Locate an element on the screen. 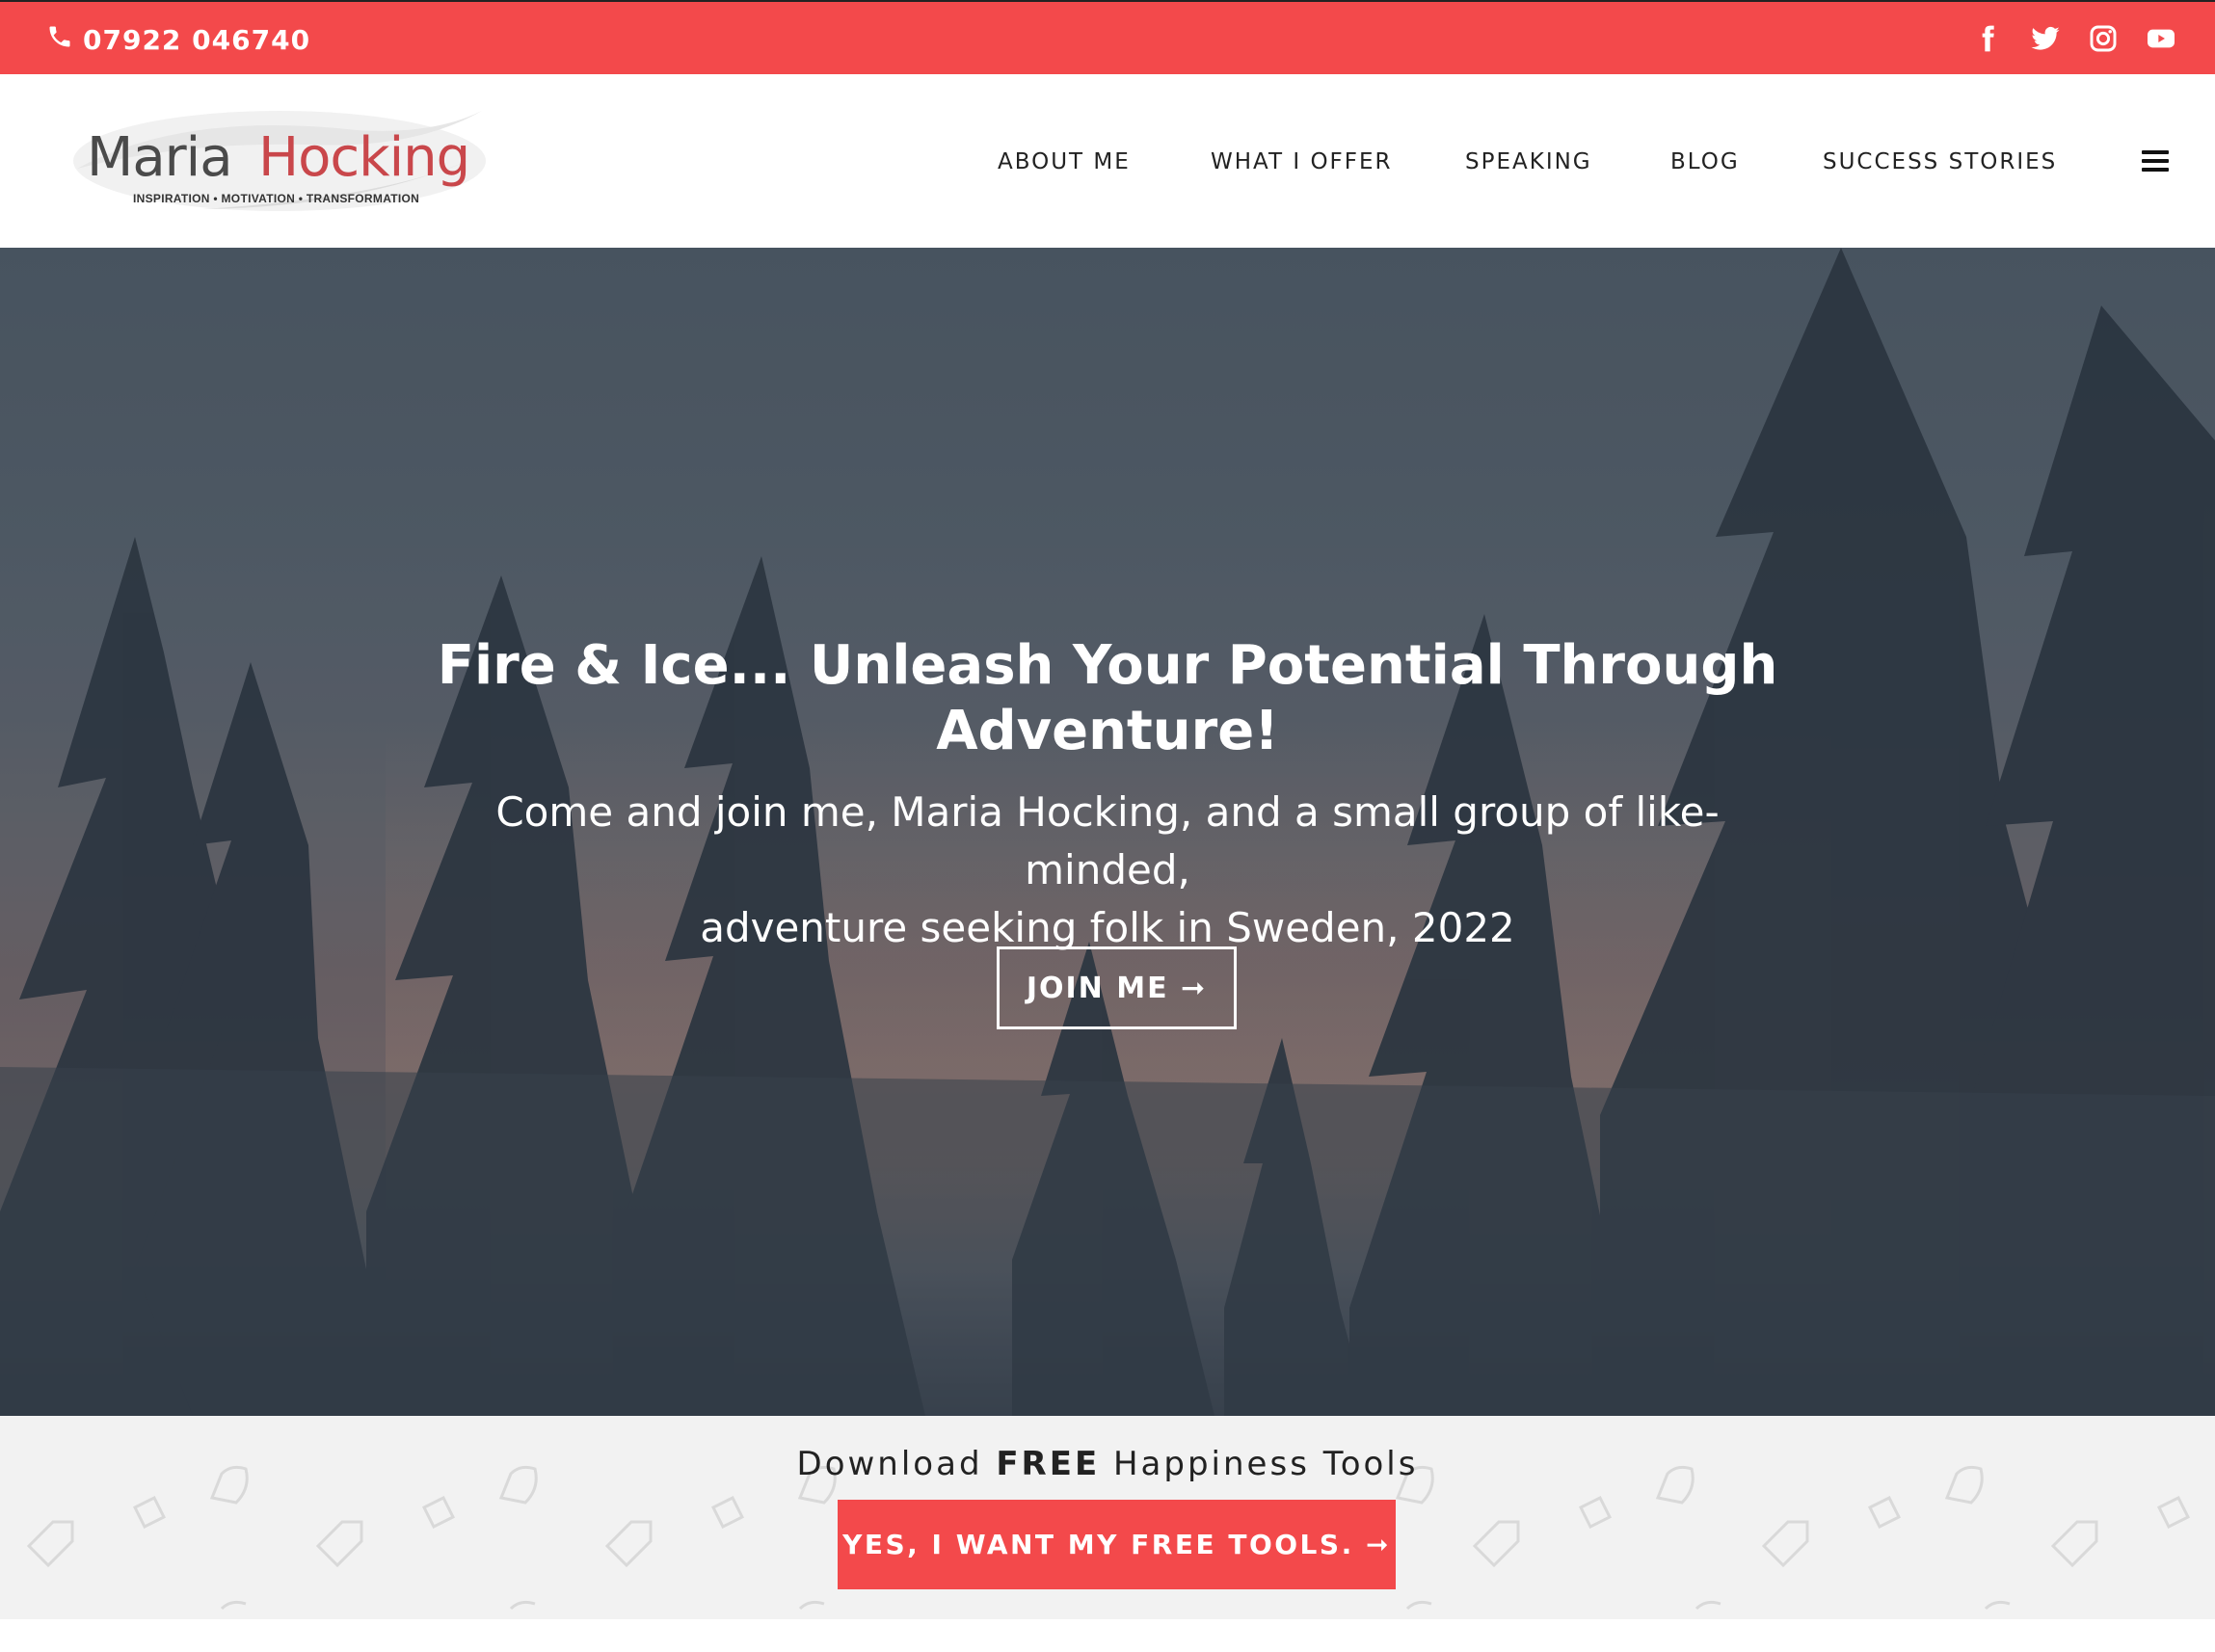 This screenshot has height=1652, width=2215. nav-what-i-offer: WHAT I OFFER is located at coordinates (1302, 161).